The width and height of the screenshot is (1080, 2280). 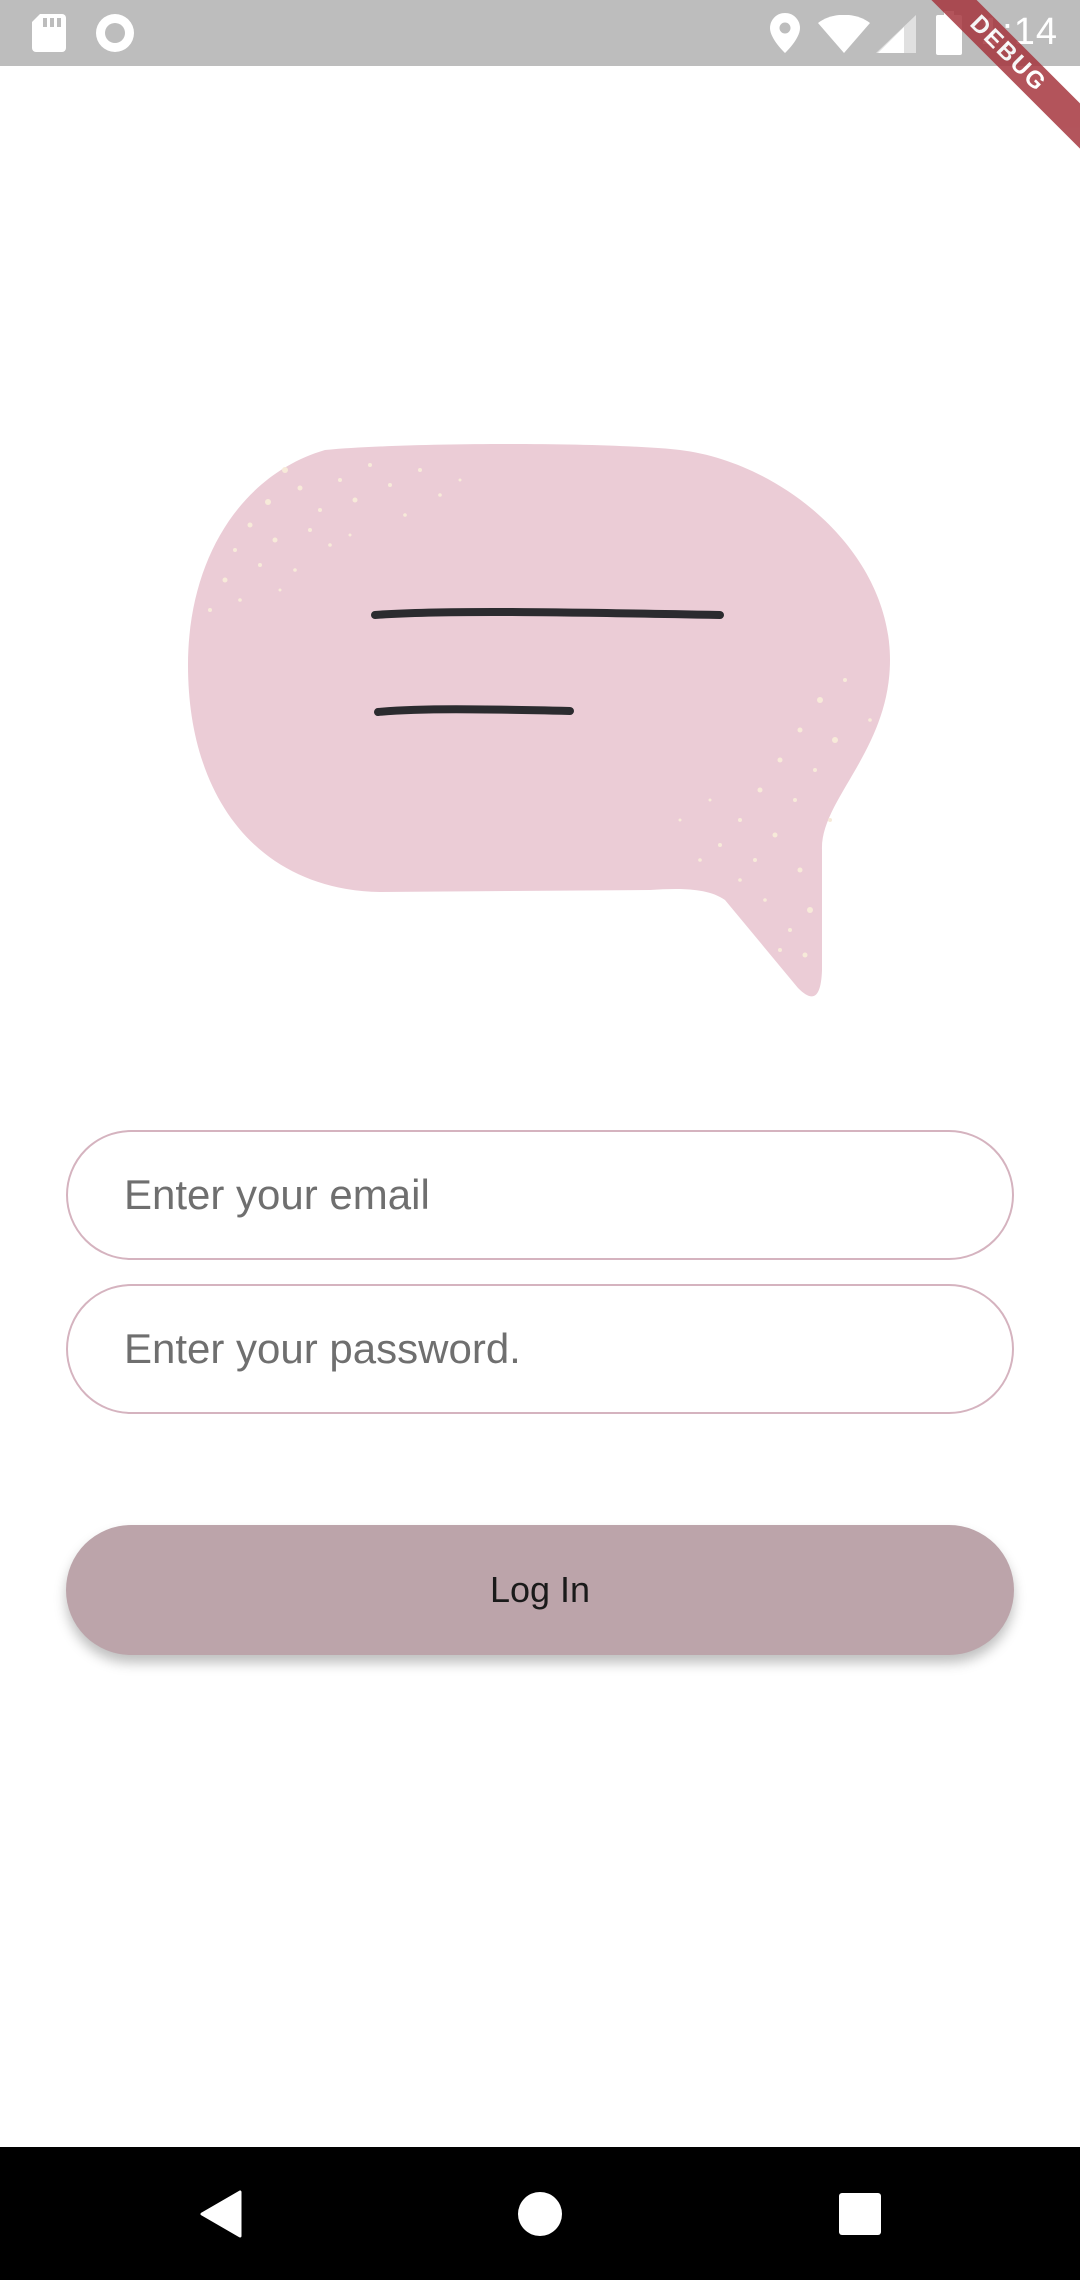 I want to click on password-field, so click(x=540, y=1349).